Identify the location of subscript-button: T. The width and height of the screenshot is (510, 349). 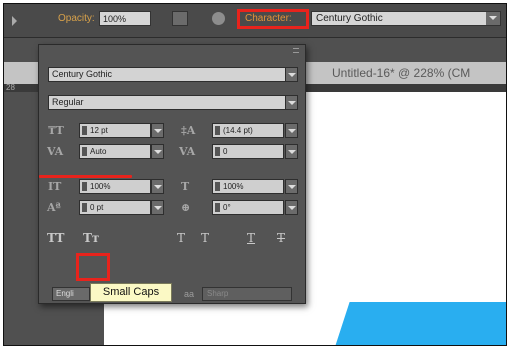
(205, 238).